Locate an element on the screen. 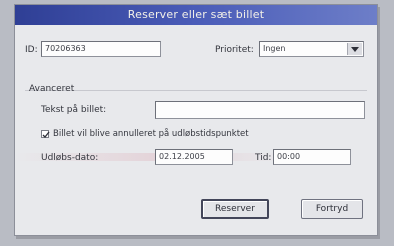 The image size is (394, 246). priority-select: Ingen is located at coordinates (311, 49).